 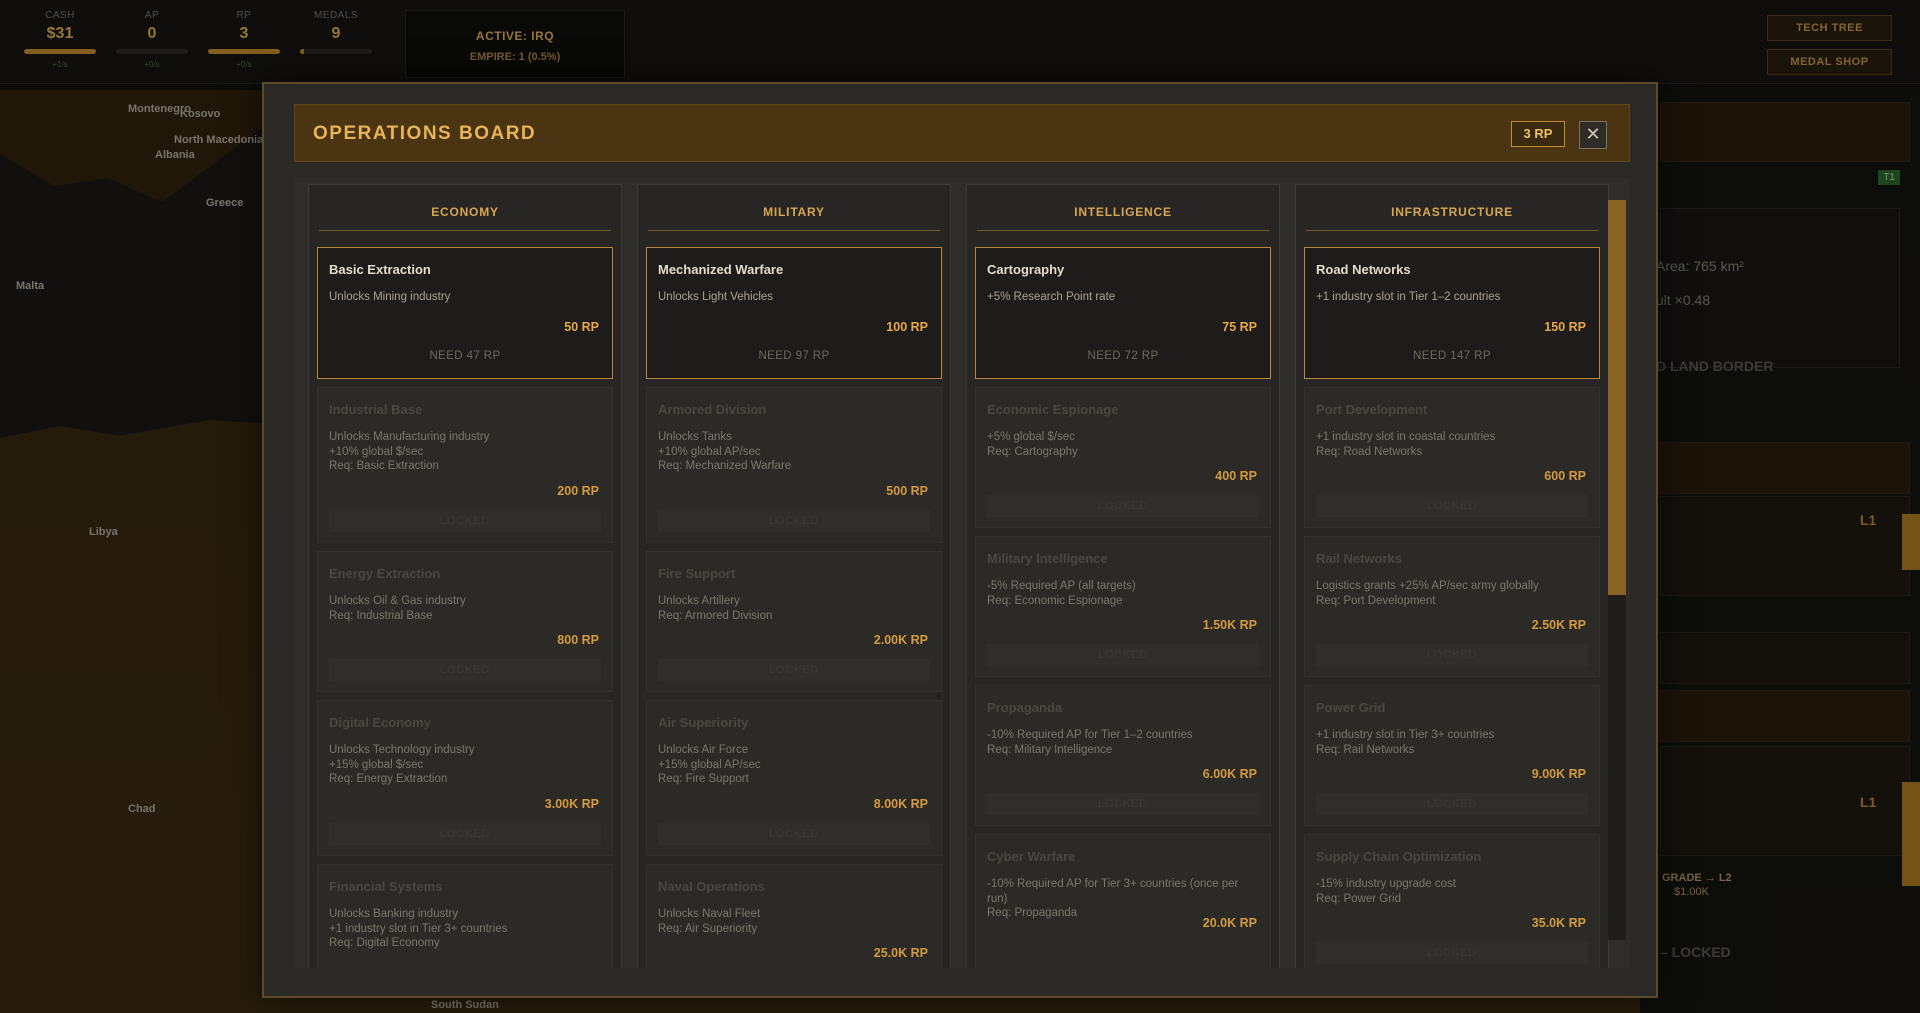 I want to click on research-title: Power Grid, so click(x=1351, y=707).